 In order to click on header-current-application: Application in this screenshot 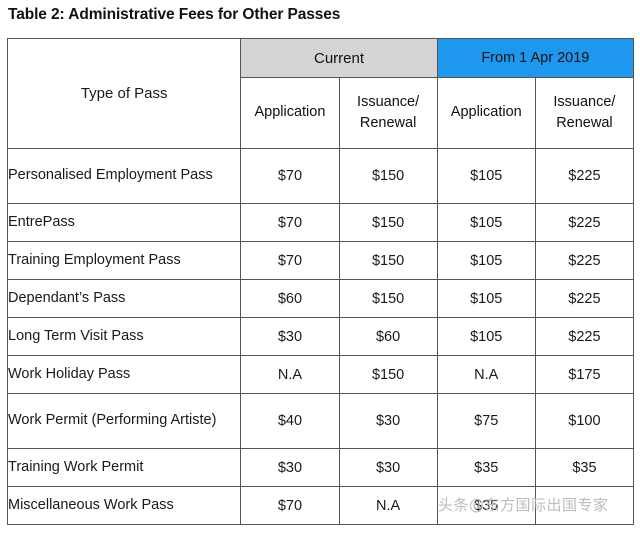, I will do `click(290, 113)`.